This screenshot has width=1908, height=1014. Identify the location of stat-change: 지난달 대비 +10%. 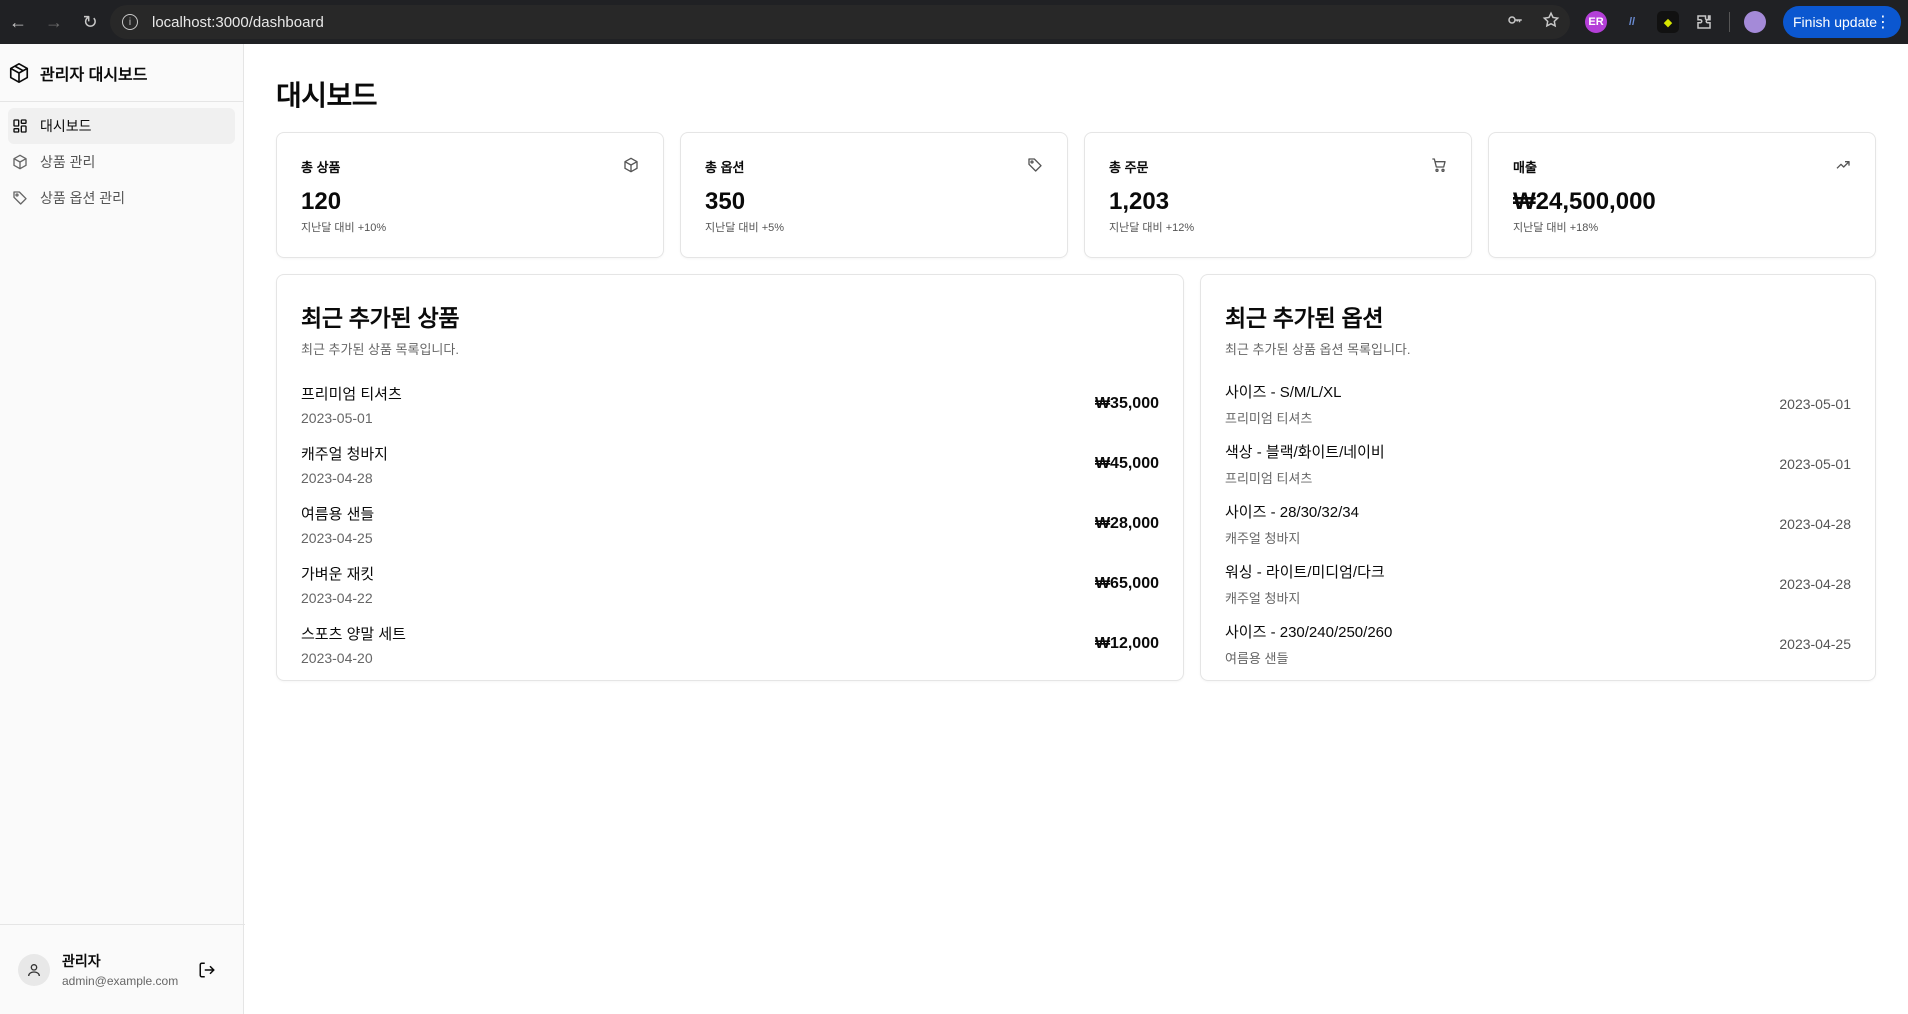
(344, 228).